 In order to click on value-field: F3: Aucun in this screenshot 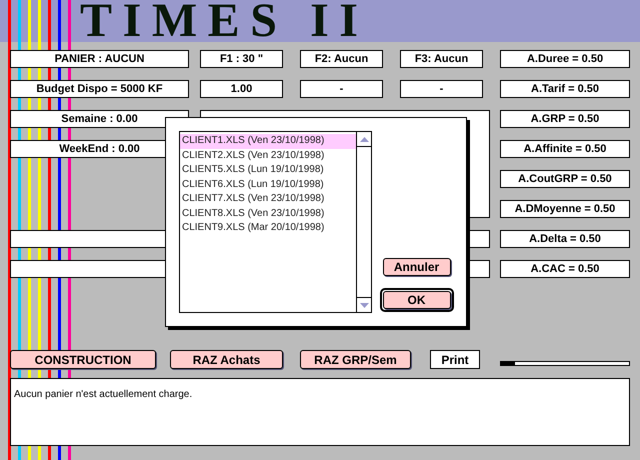, I will do `click(441, 59)`.